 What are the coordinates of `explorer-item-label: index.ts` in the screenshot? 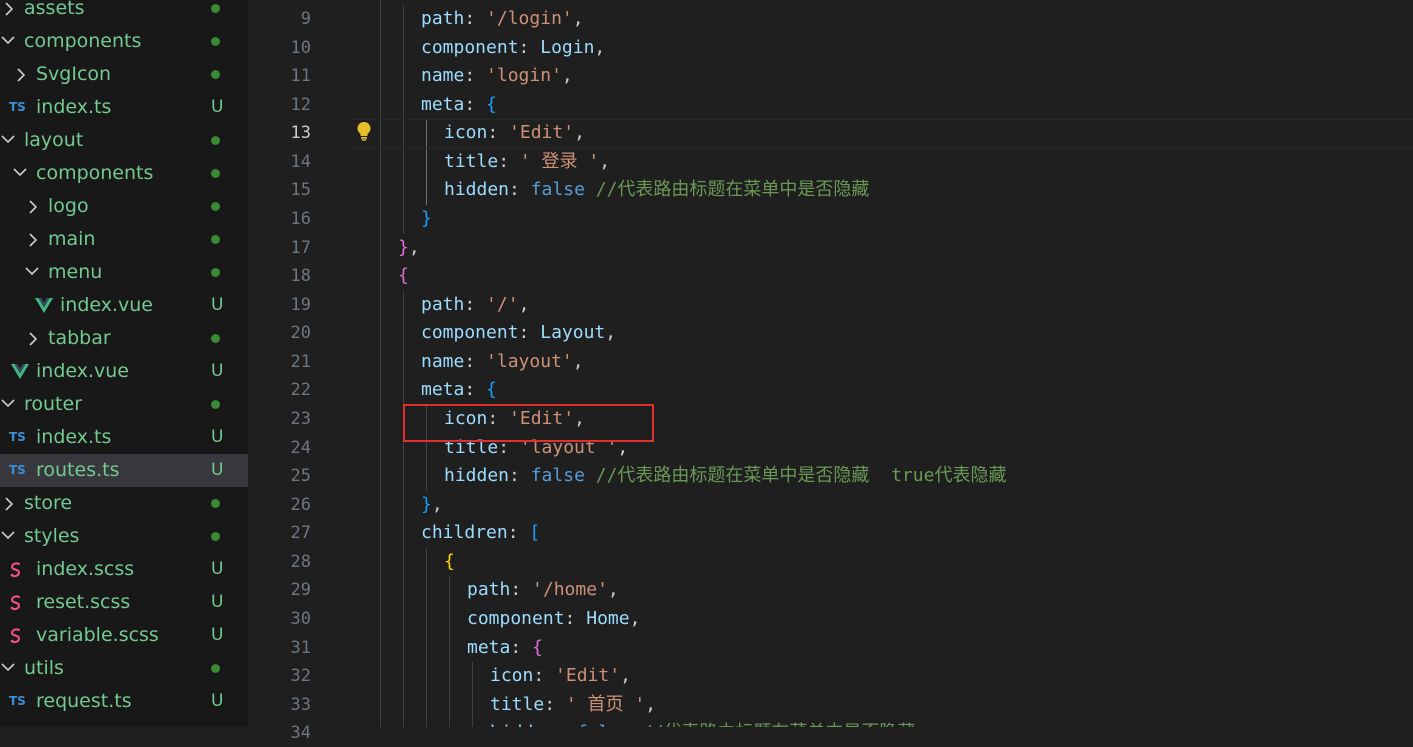 It's located at (74, 437).